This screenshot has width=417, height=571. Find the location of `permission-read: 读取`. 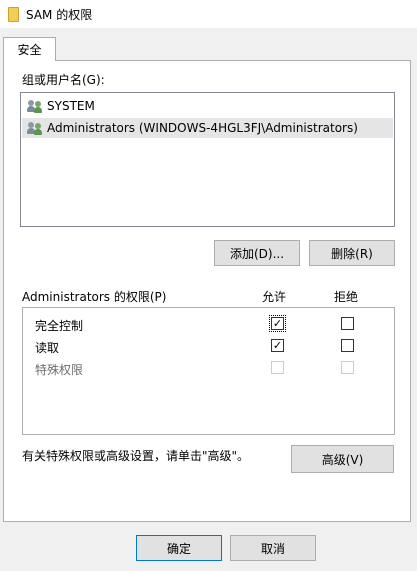

permission-read: 读取 is located at coordinates (47, 348).